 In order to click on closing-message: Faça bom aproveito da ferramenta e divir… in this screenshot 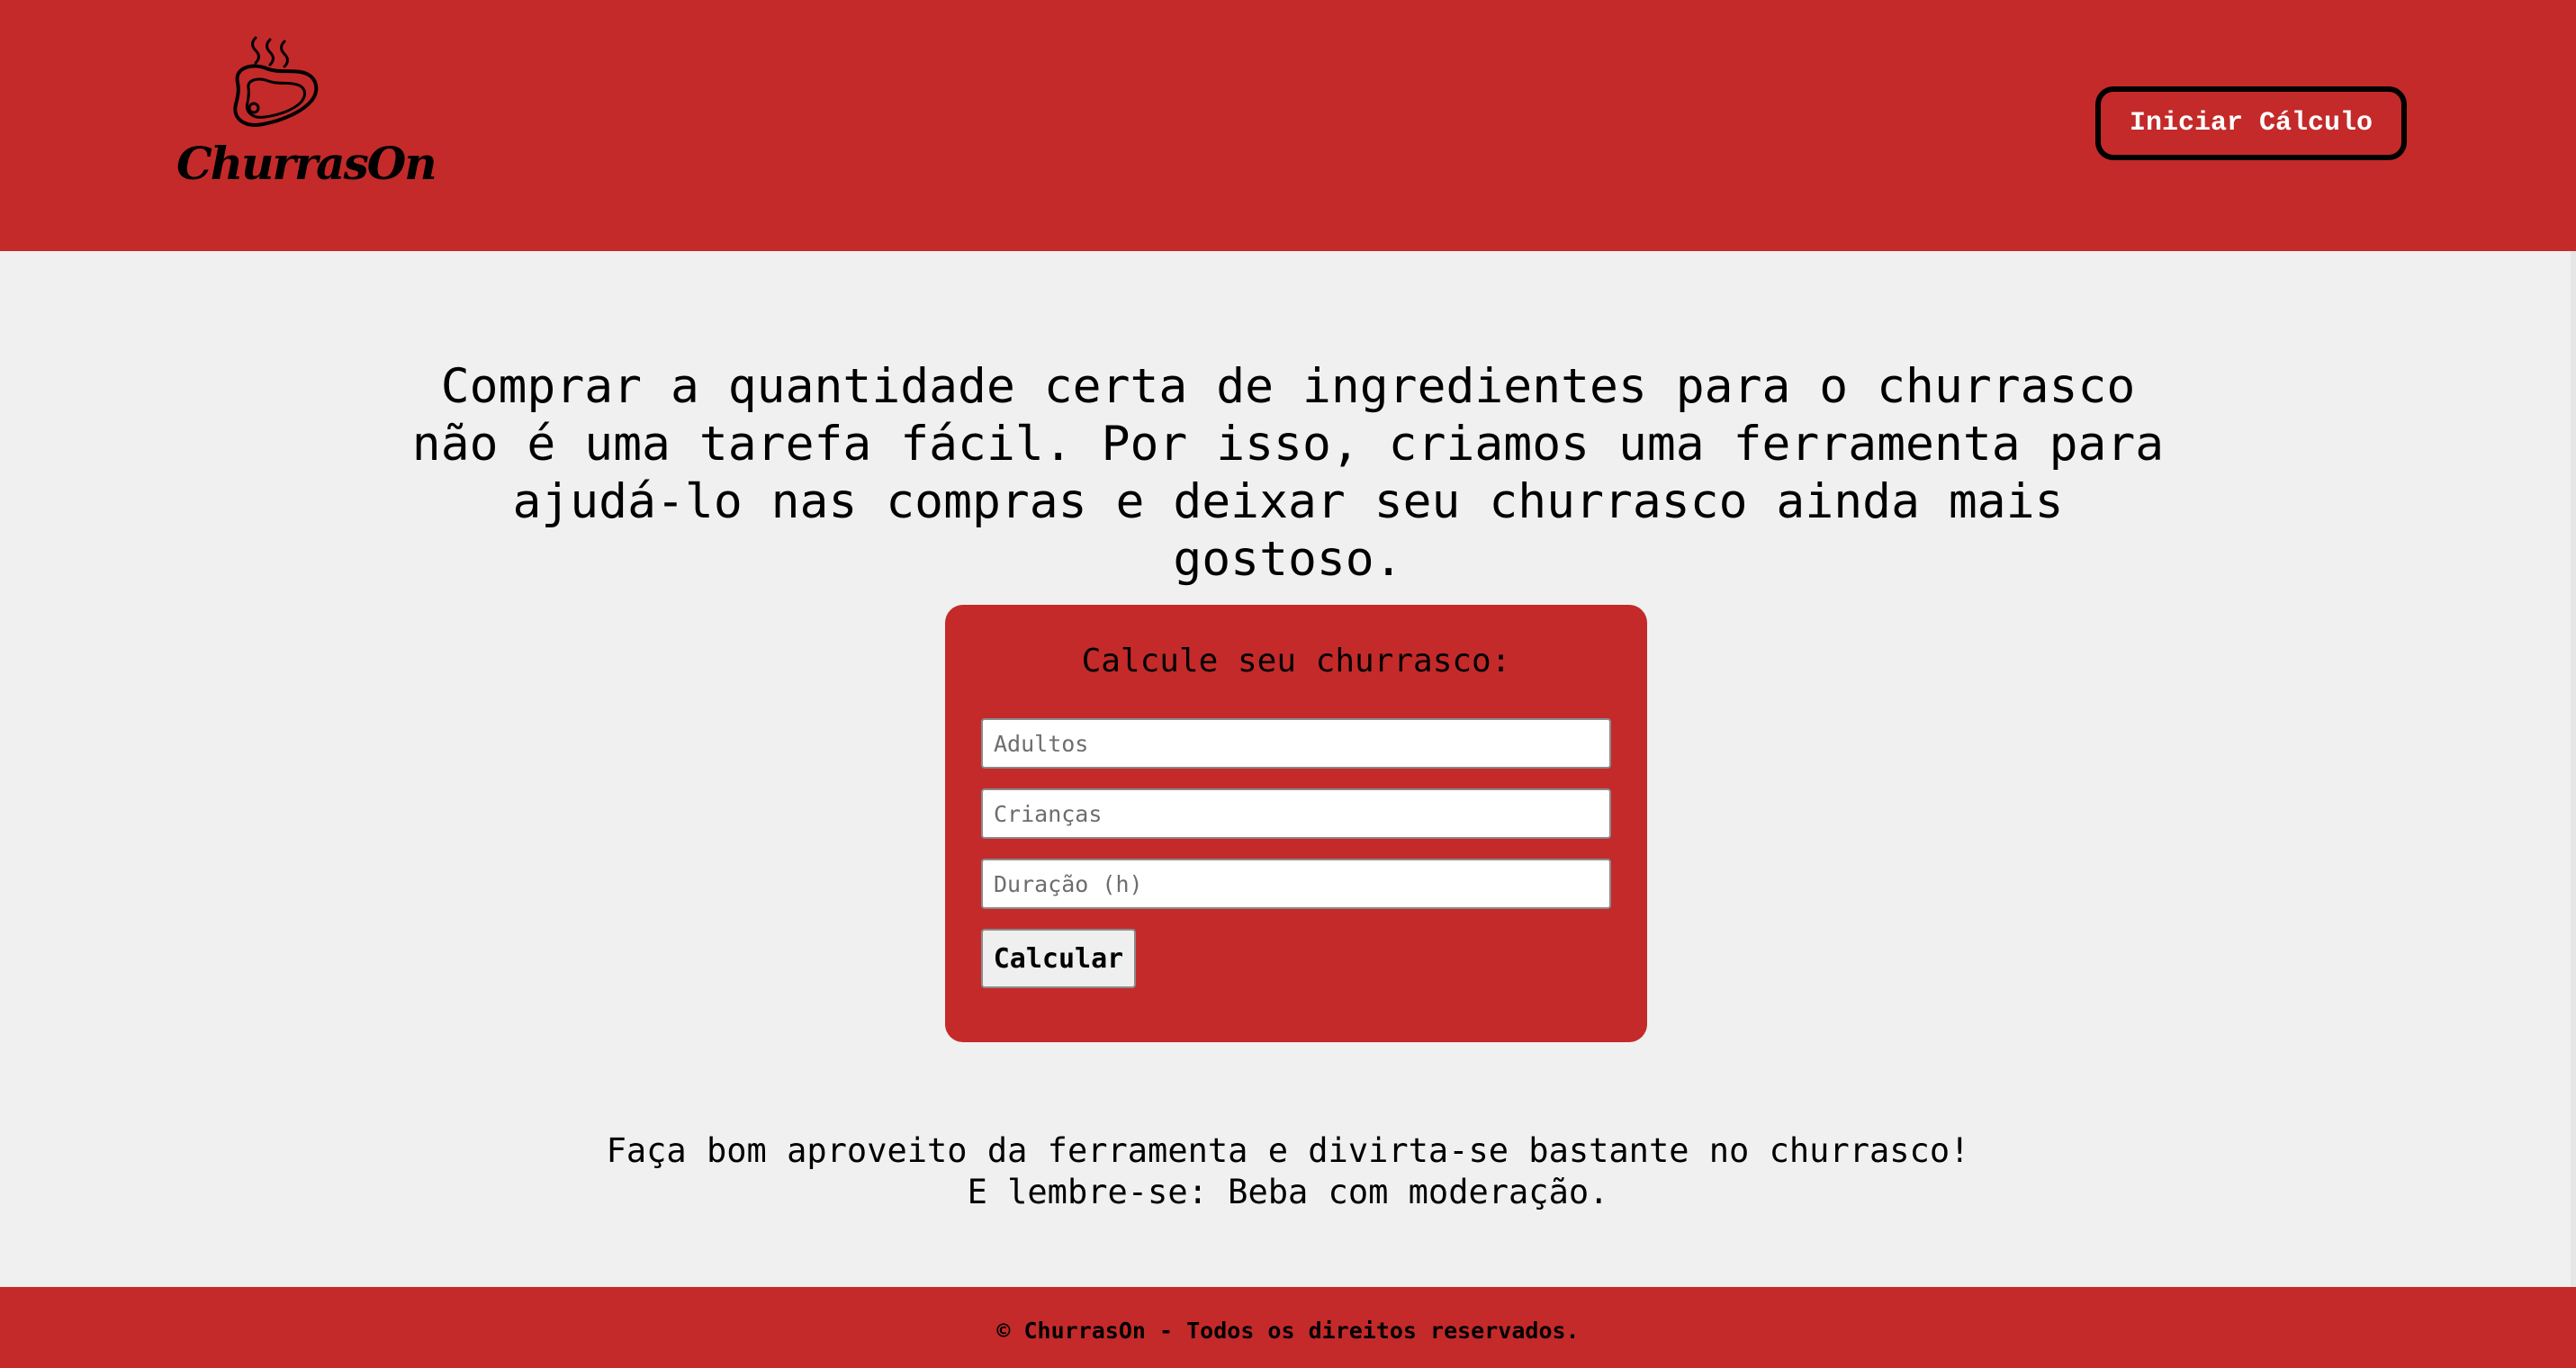, I will do `click(1288, 1171)`.